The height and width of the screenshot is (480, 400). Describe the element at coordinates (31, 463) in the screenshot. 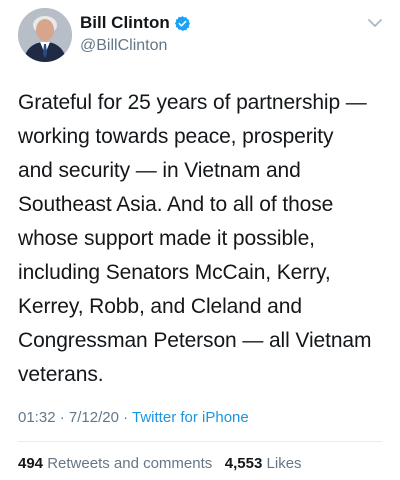

I see `retweets-count: 494` at that location.